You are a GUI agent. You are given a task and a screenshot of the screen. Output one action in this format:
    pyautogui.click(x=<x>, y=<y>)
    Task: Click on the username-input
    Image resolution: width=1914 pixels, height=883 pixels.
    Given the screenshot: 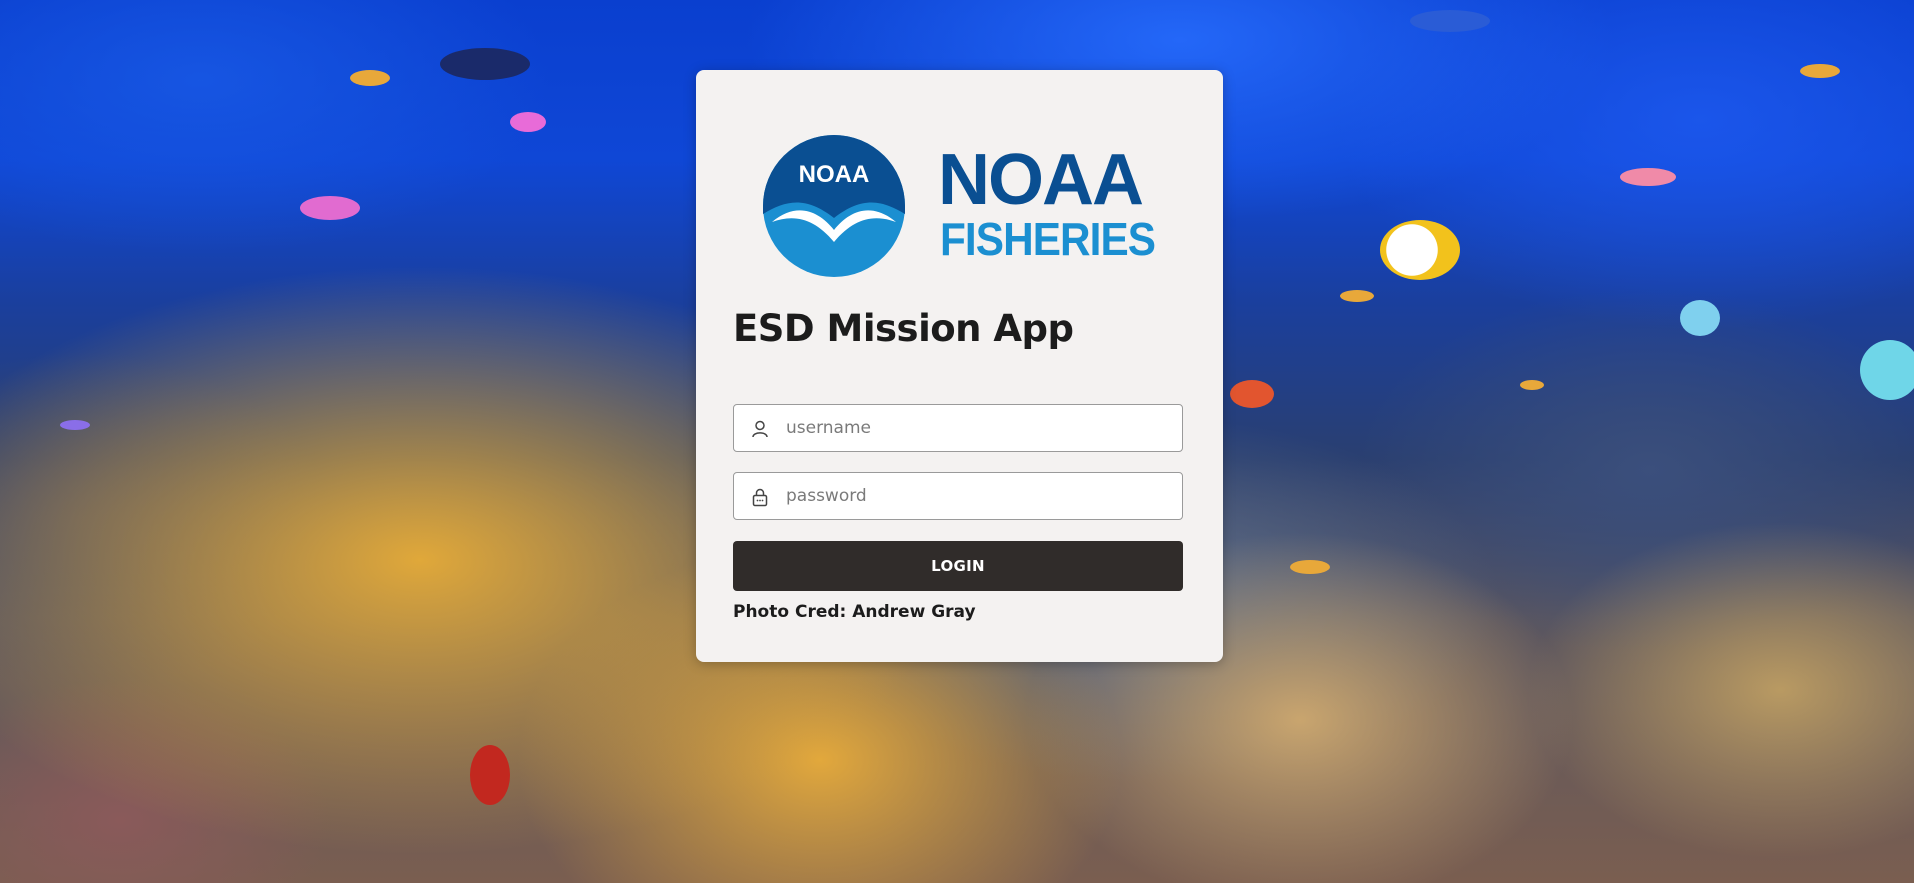 What is the action you would take?
    pyautogui.click(x=976, y=428)
    